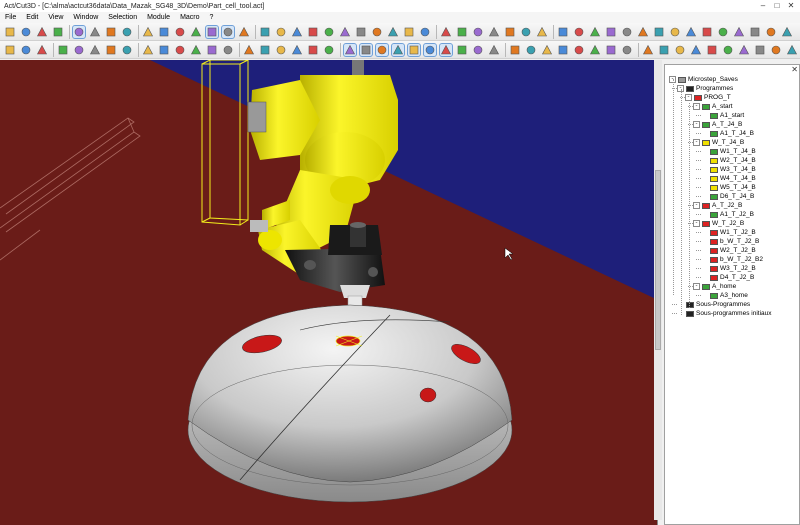  I want to click on extend-button, so click(196, 32).